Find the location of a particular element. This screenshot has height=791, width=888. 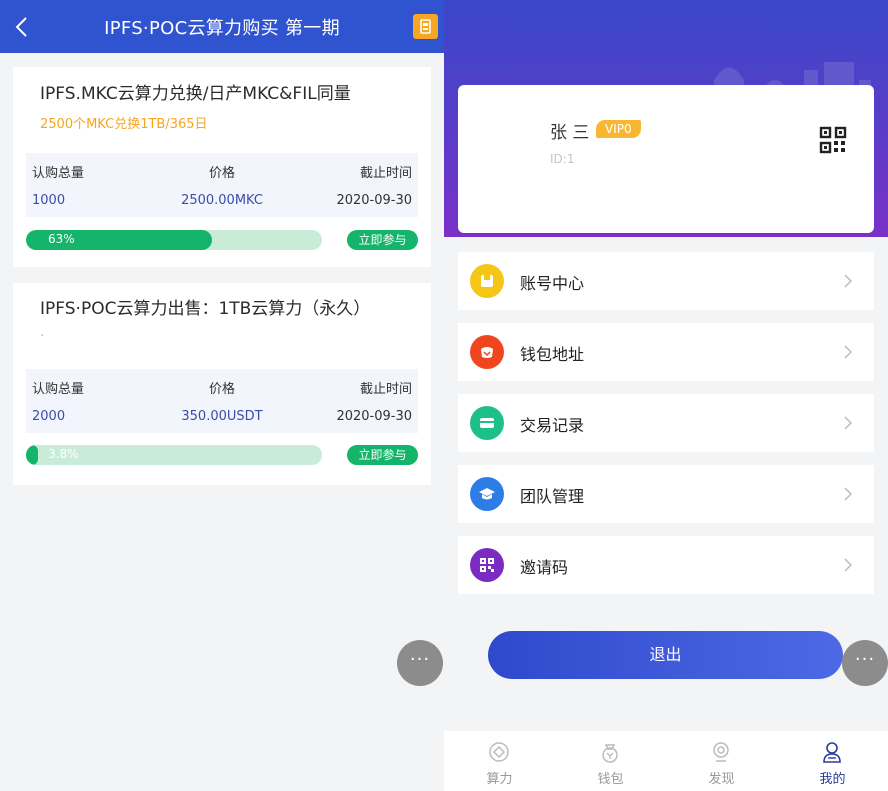

user-name: 张 三 is located at coordinates (570, 133).